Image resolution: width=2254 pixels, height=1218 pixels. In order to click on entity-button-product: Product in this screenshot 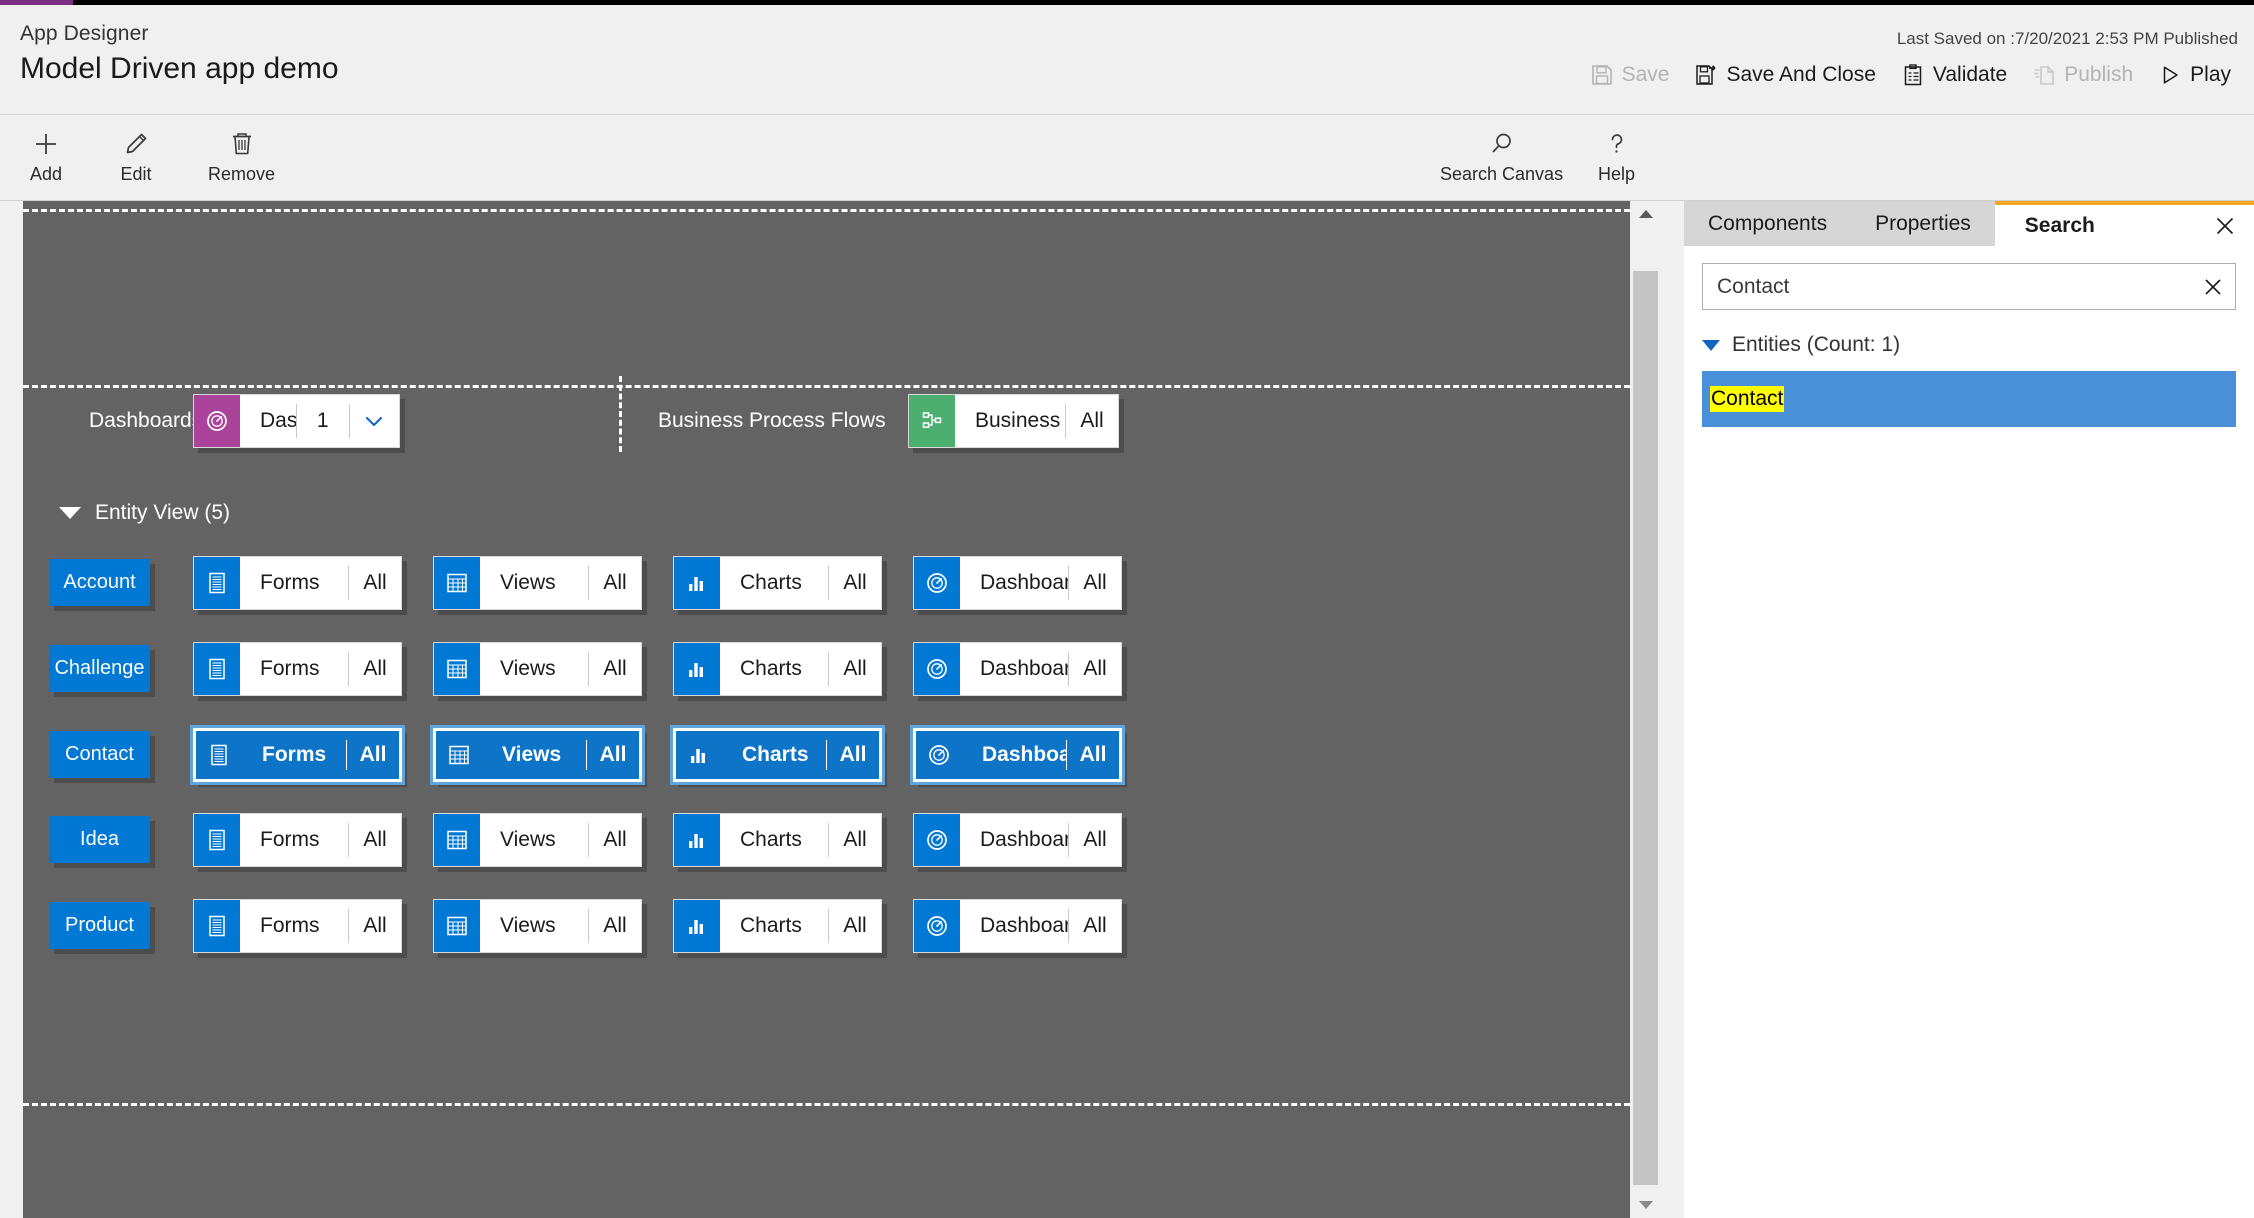, I will do `click(99, 925)`.